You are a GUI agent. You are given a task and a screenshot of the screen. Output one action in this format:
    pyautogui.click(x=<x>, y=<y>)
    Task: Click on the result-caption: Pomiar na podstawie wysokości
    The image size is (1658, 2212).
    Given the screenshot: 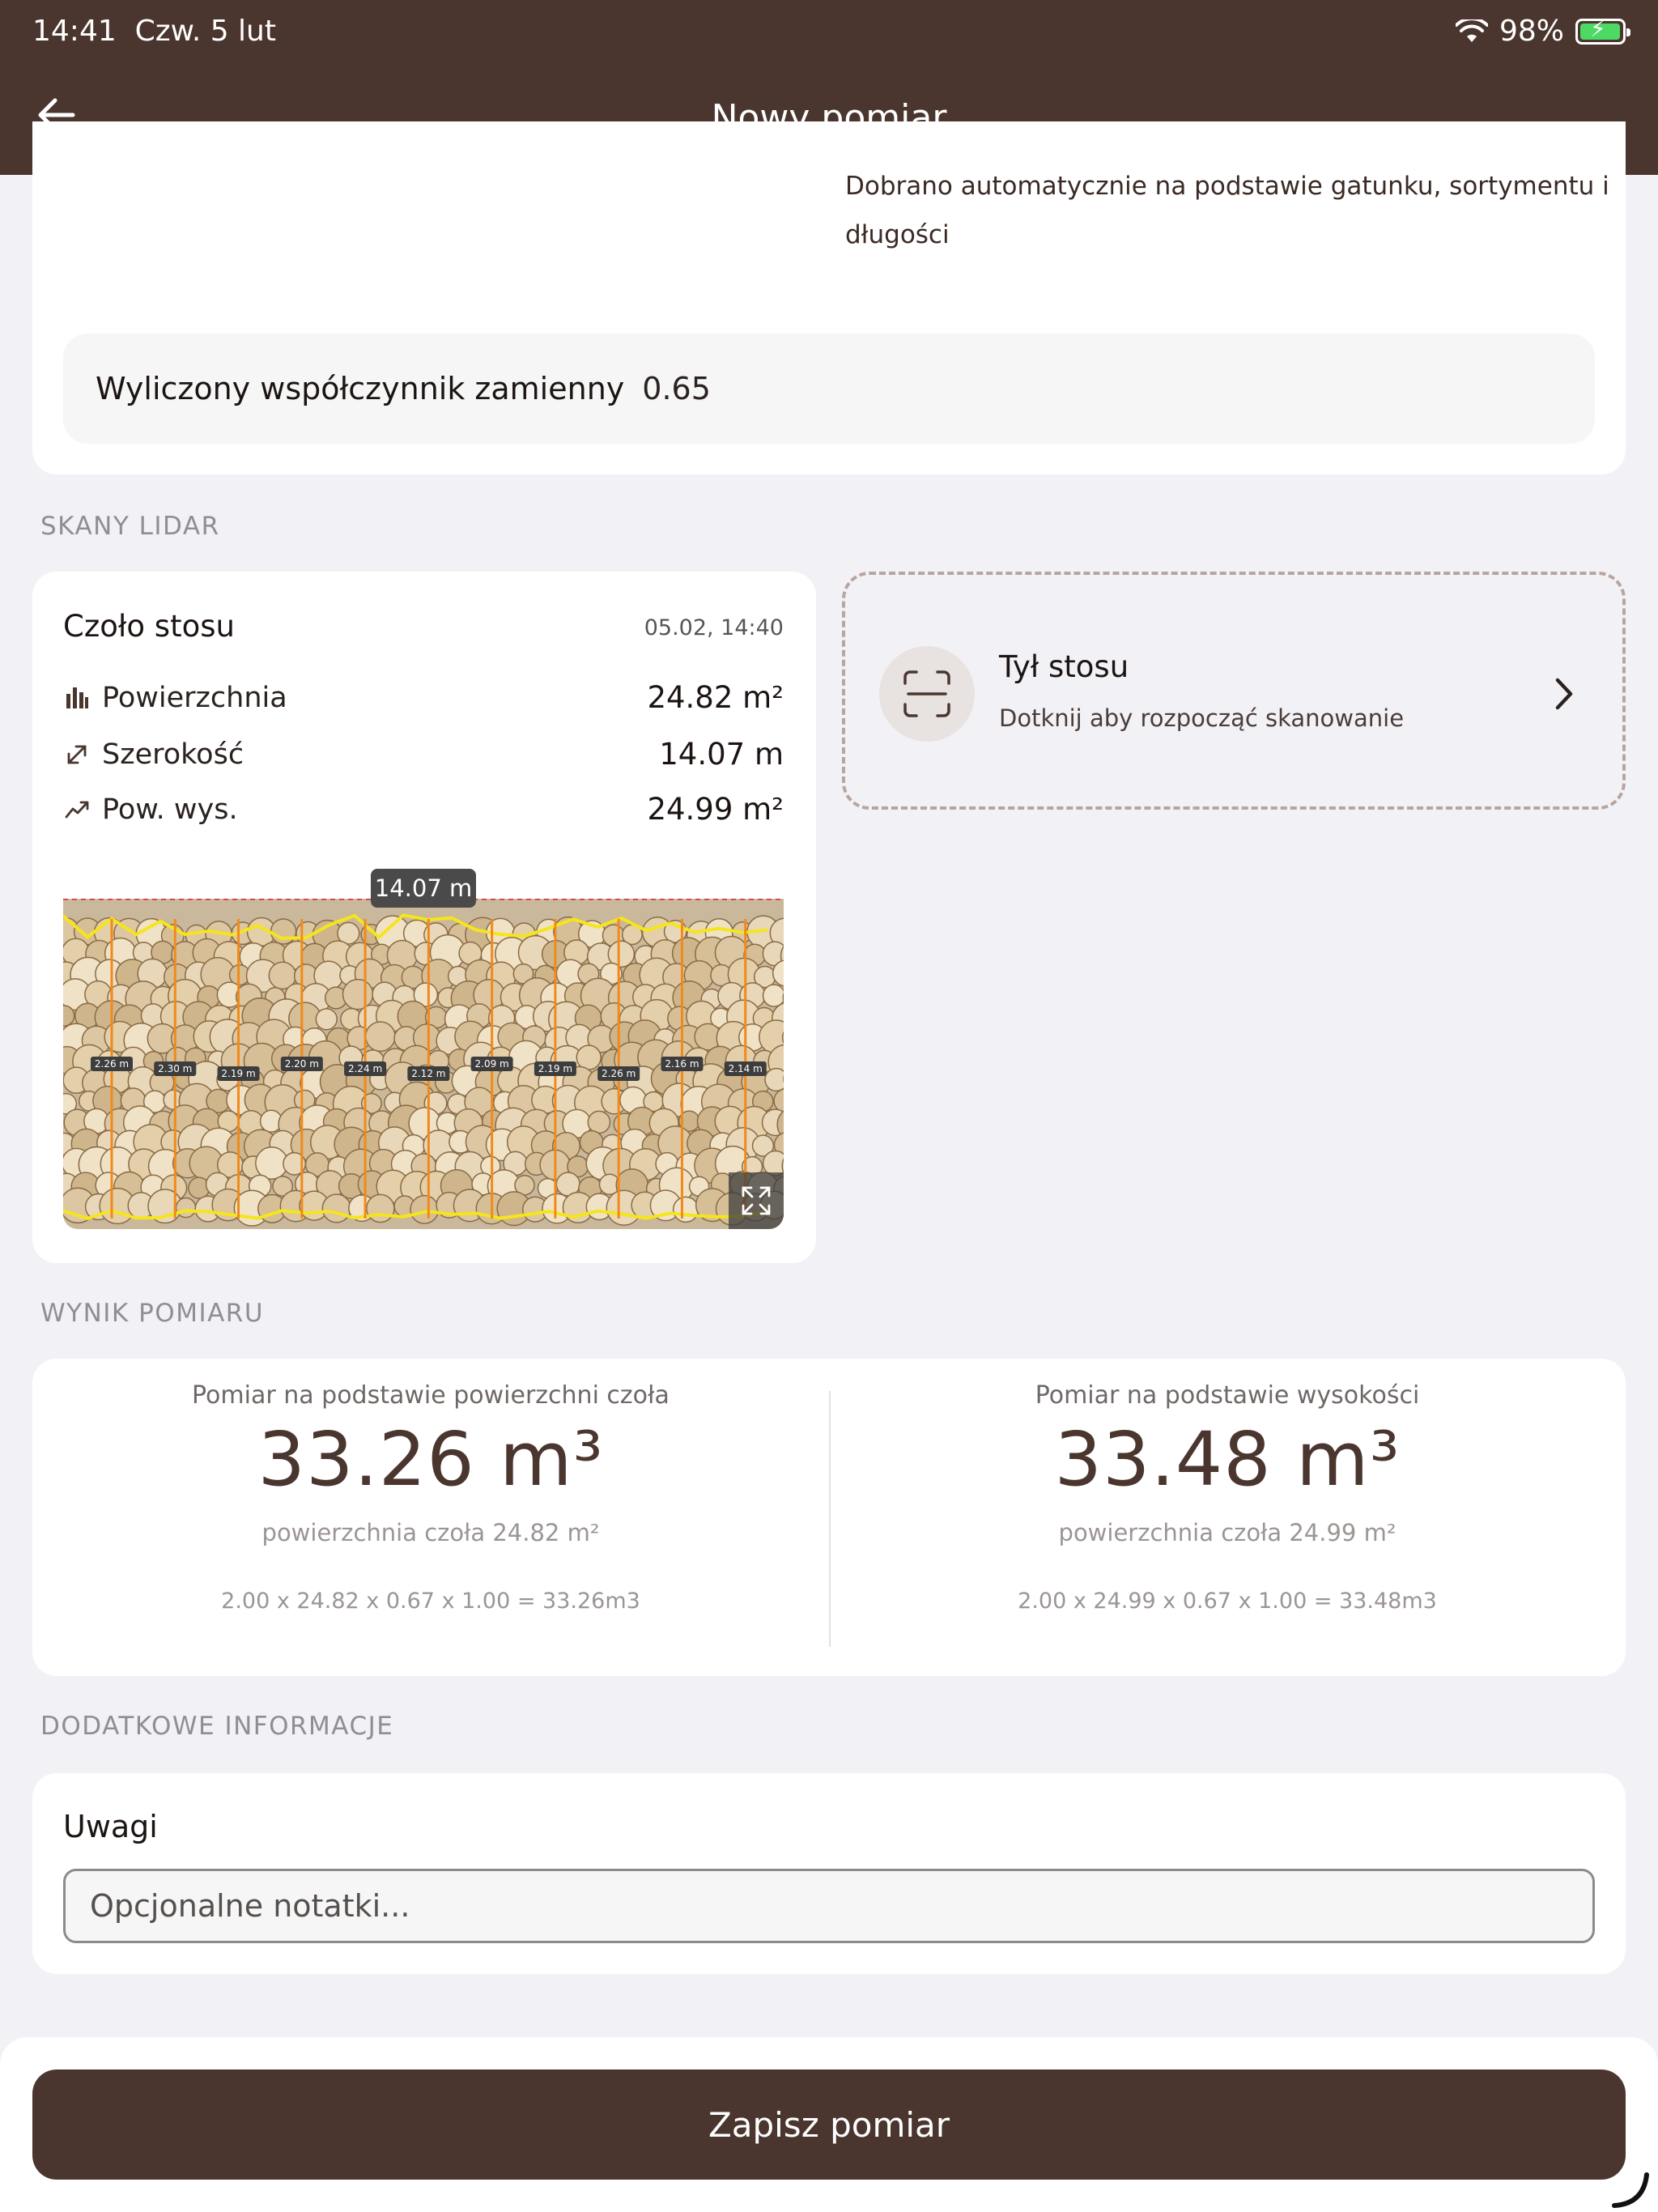 What is the action you would take?
    pyautogui.click(x=1227, y=1396)
    